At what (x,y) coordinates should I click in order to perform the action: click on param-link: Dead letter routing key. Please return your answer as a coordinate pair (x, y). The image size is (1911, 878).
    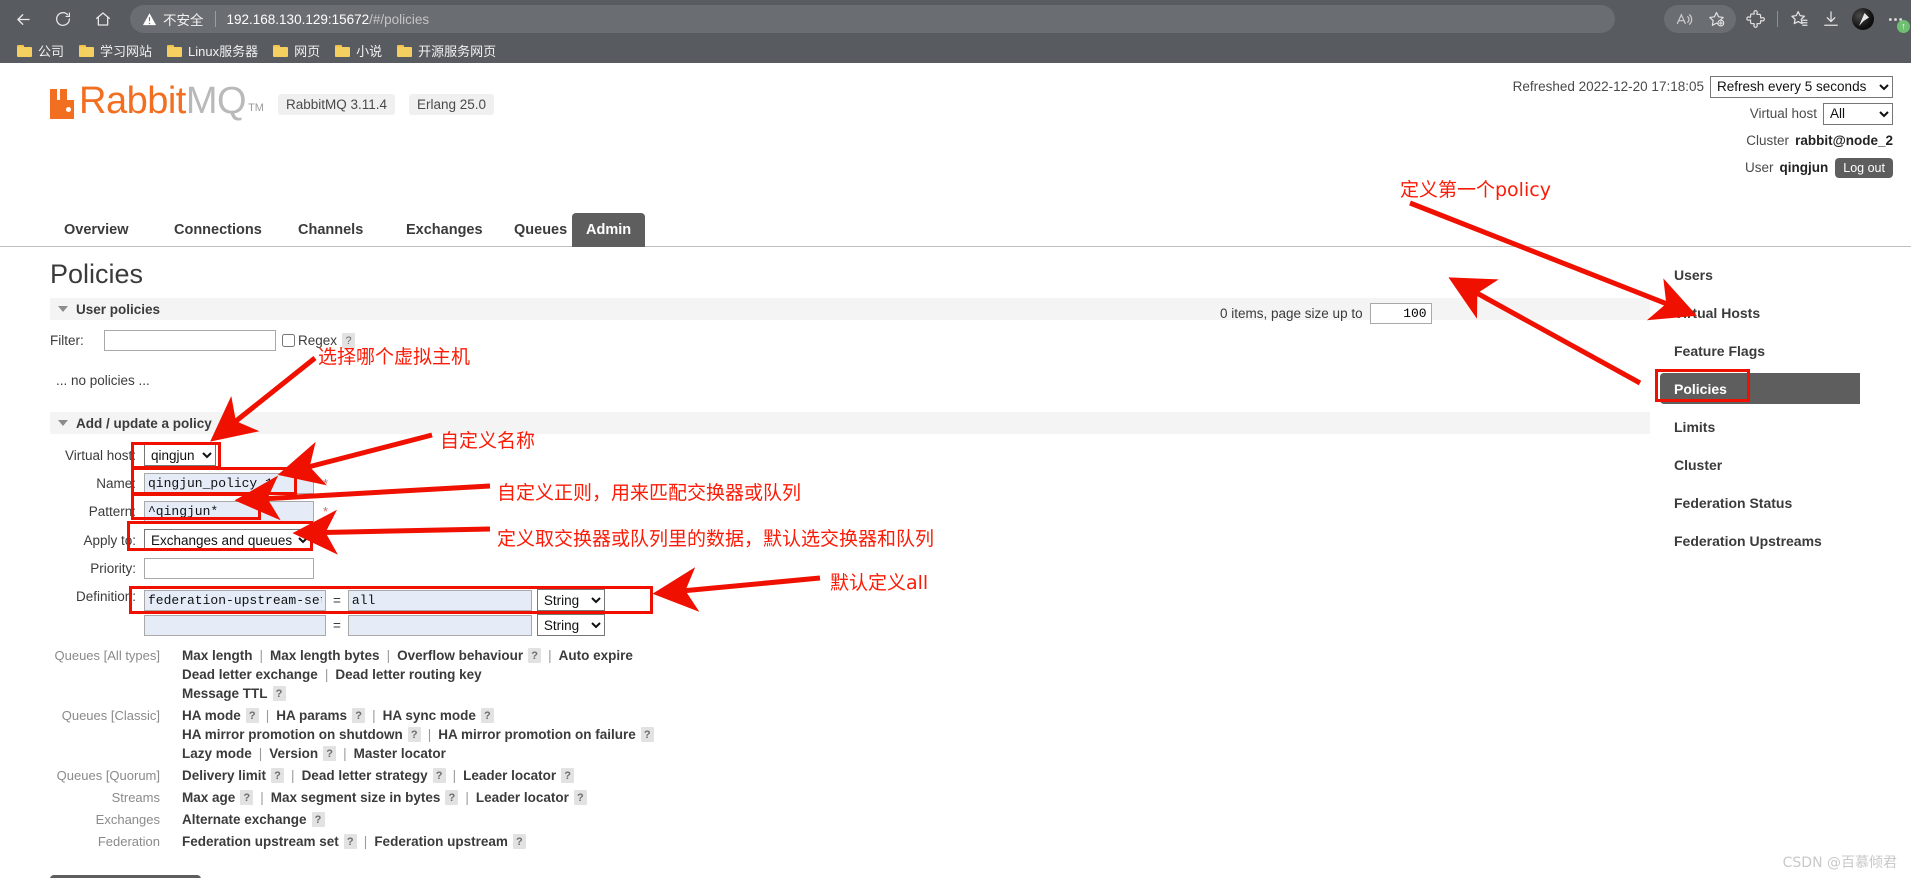
    Looking at the image, I should click on (408, 674).